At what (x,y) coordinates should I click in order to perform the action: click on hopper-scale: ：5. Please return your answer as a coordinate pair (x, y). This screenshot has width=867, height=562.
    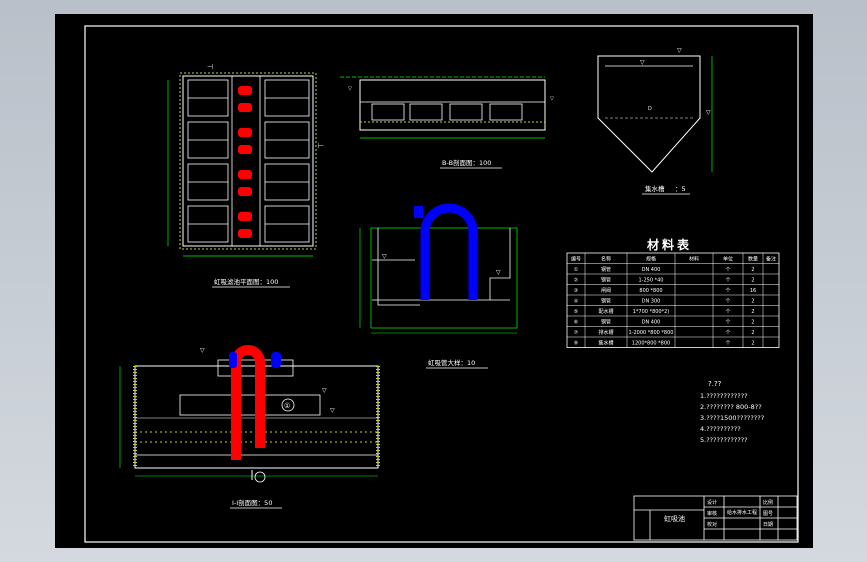
    Looking at the image, I should click on (680, 189).